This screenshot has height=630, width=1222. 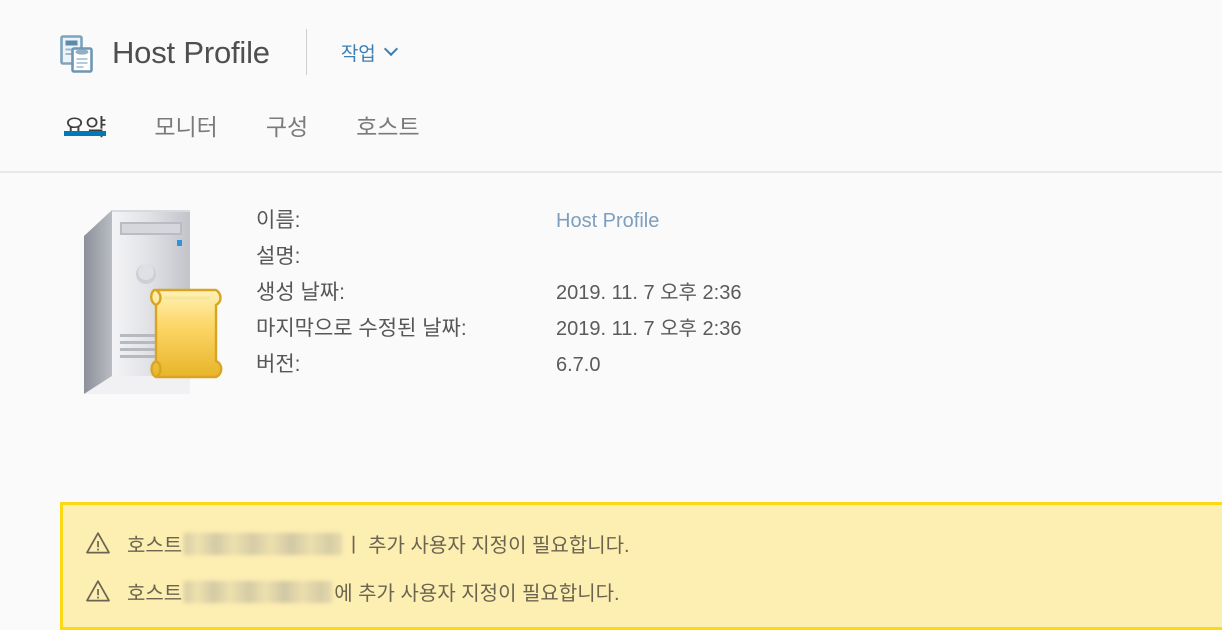 I want to click on detail-label-description: 설명:, so click(x=278, y=256).